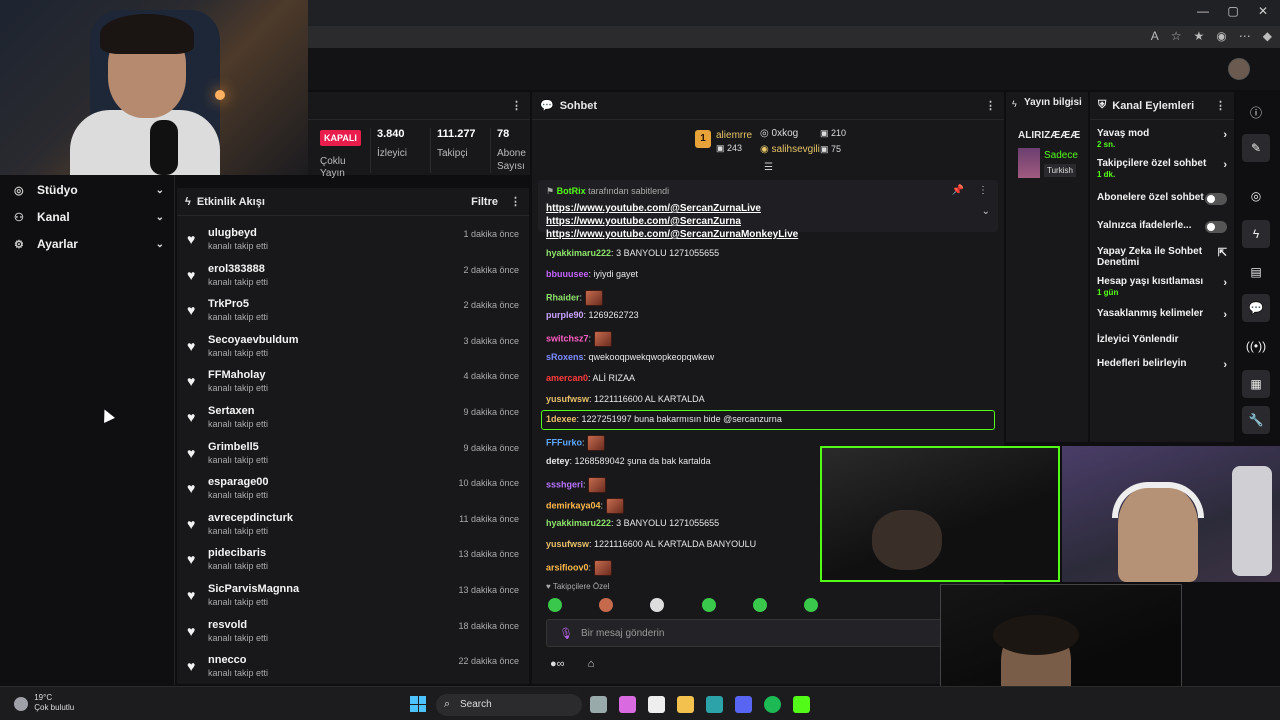 The image size is (1280, 720). I want to click on follower-username: nnecco, so click(227, 660).